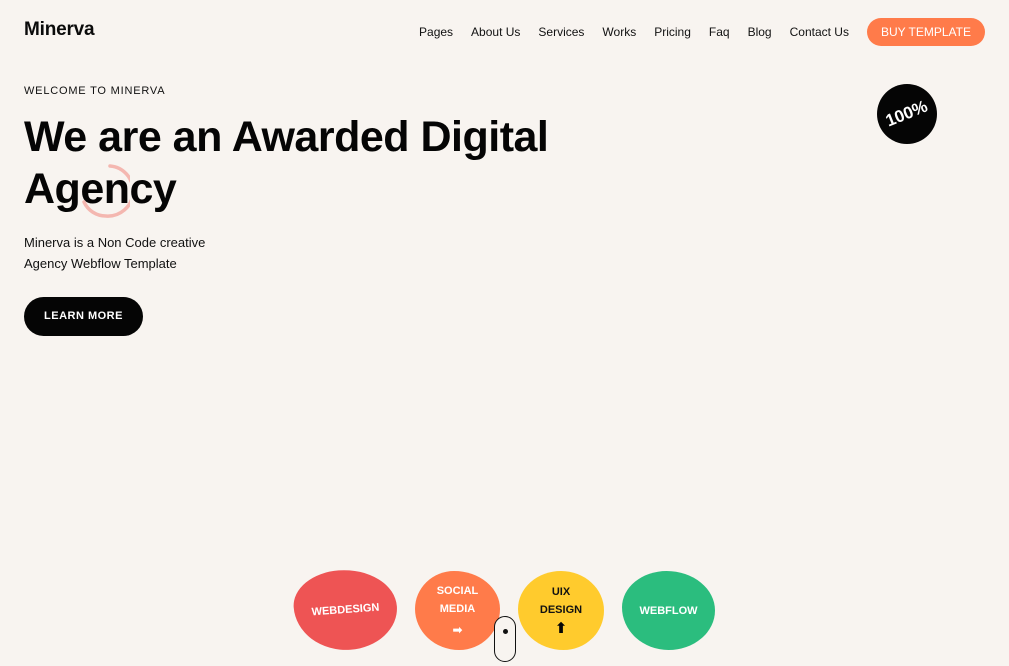  What do you see at coordinates (100, 263) in the screenshot?
I see `hero-description-line-2: Agency Webflow Template` at bounding box center [100, 263].